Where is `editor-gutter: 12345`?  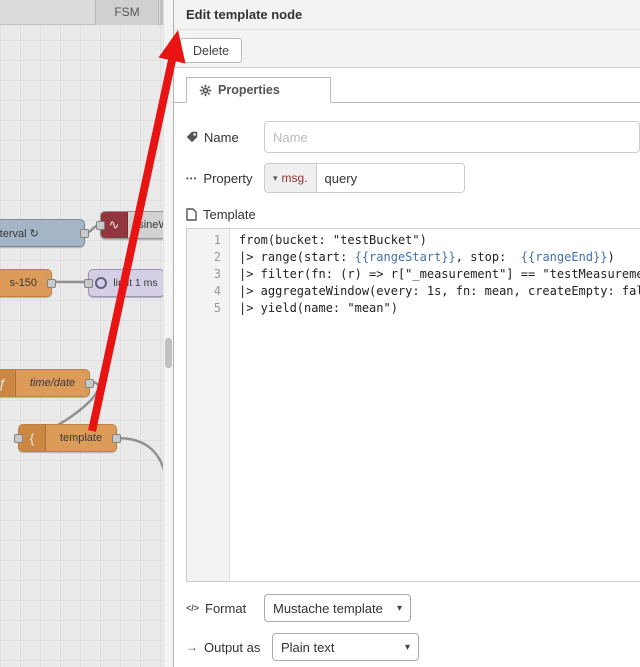
editor-gutter: 12345 is located at coordinates (208, 405).